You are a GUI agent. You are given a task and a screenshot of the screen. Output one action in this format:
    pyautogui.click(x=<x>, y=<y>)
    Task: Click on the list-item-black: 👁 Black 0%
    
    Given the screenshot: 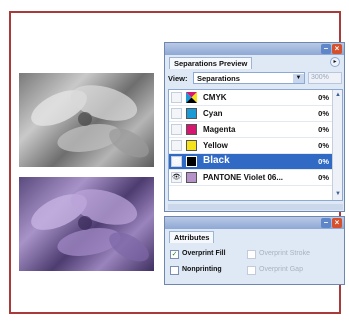 What is the action you would take?
    pyautogui.click(x=251, y=162)
    